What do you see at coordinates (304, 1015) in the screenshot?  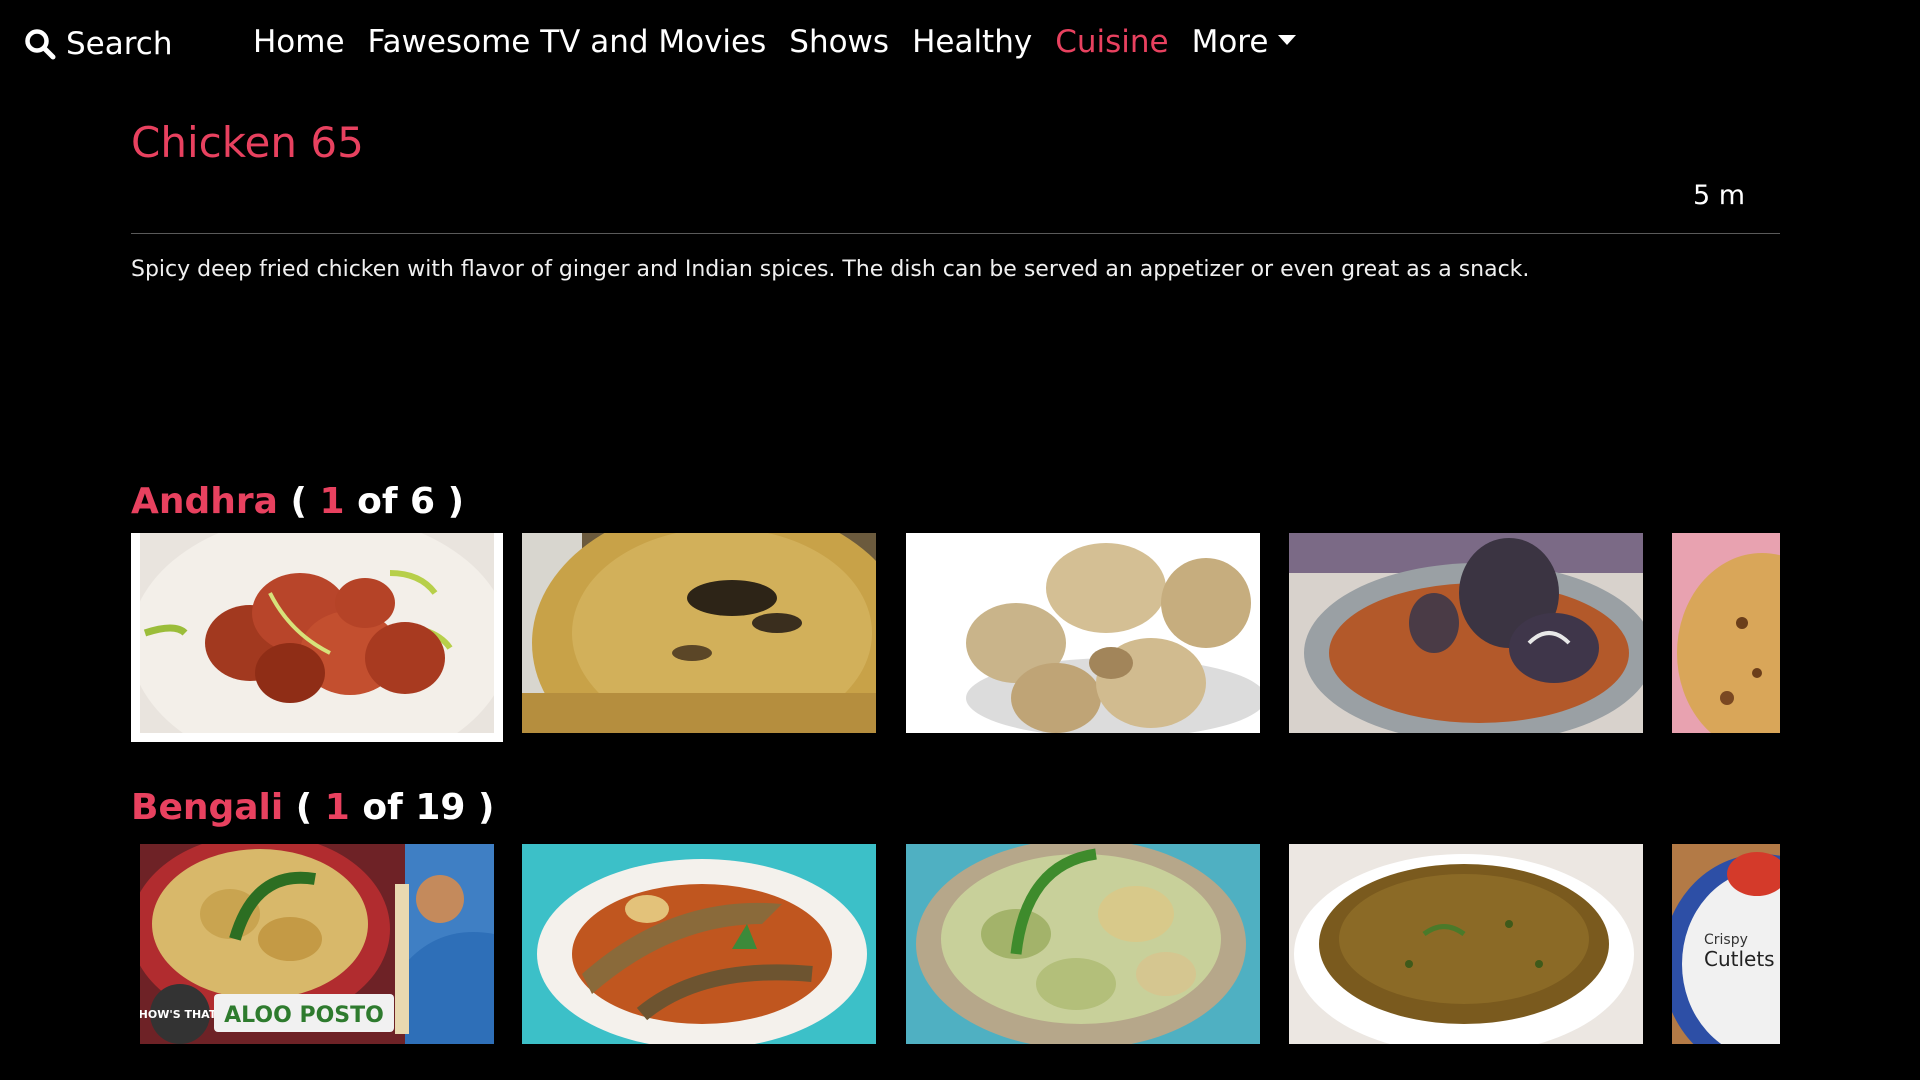 I see `thumb-caption-text: ALOO POSTO` at bounding box center [304, 1015].